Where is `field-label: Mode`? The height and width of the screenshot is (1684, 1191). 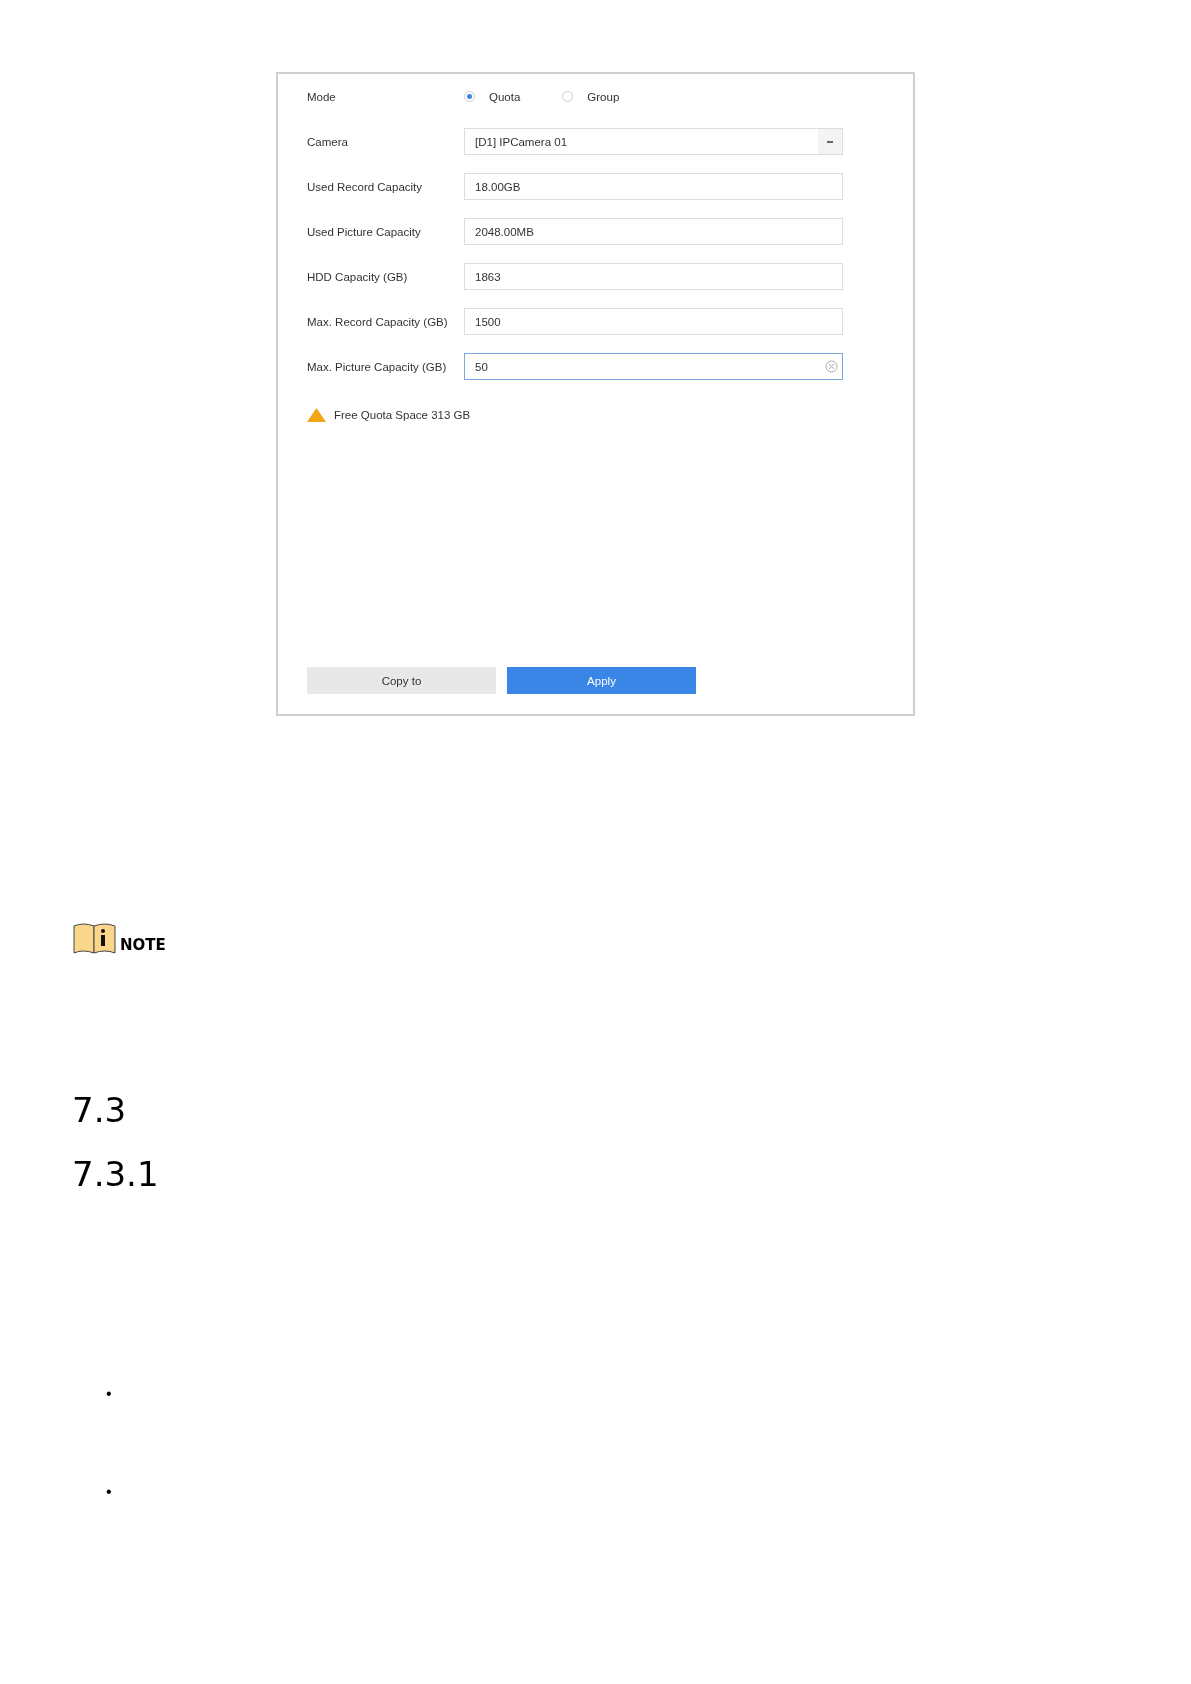 field-label: Mode is located at coordinates (322, 96).